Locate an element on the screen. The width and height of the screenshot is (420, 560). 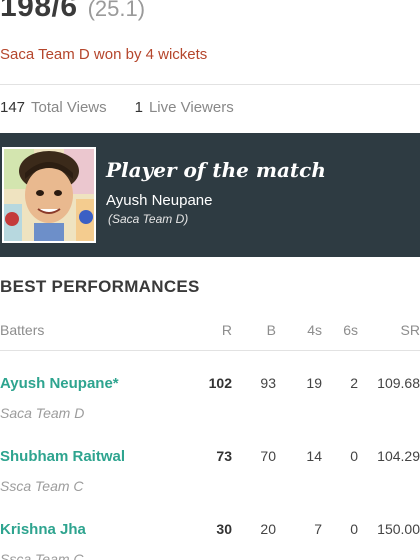
match-overs: (25.1) is located at coordinates (116, 10).